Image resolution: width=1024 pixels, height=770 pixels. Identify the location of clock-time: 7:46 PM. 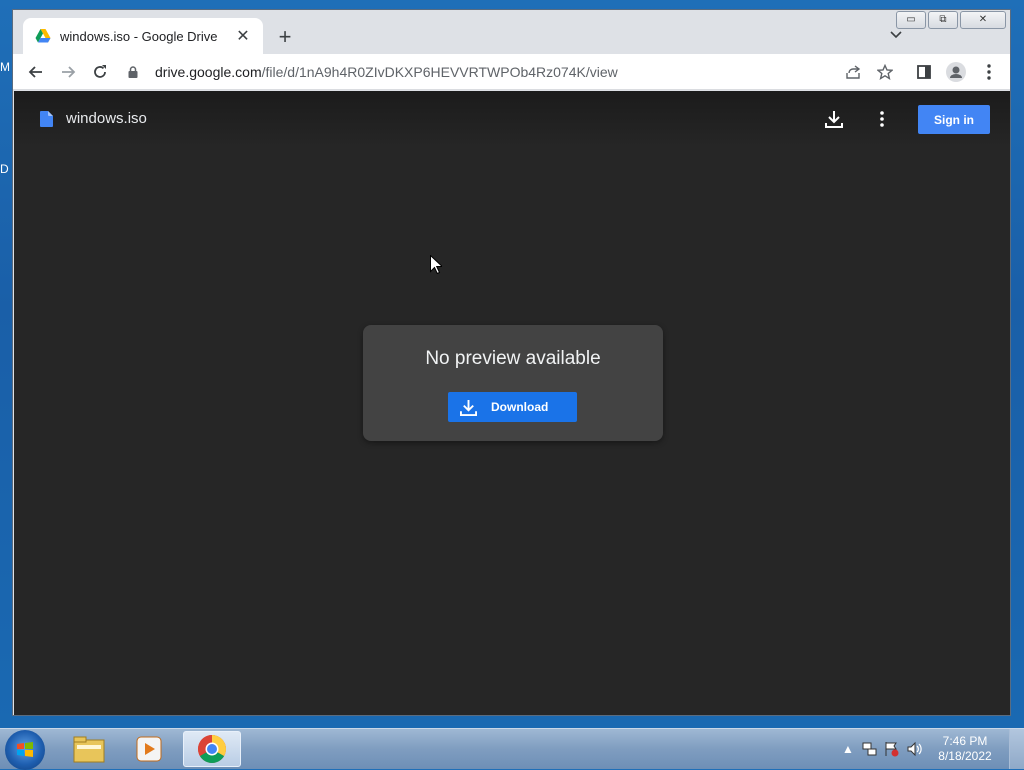
(965, 741).